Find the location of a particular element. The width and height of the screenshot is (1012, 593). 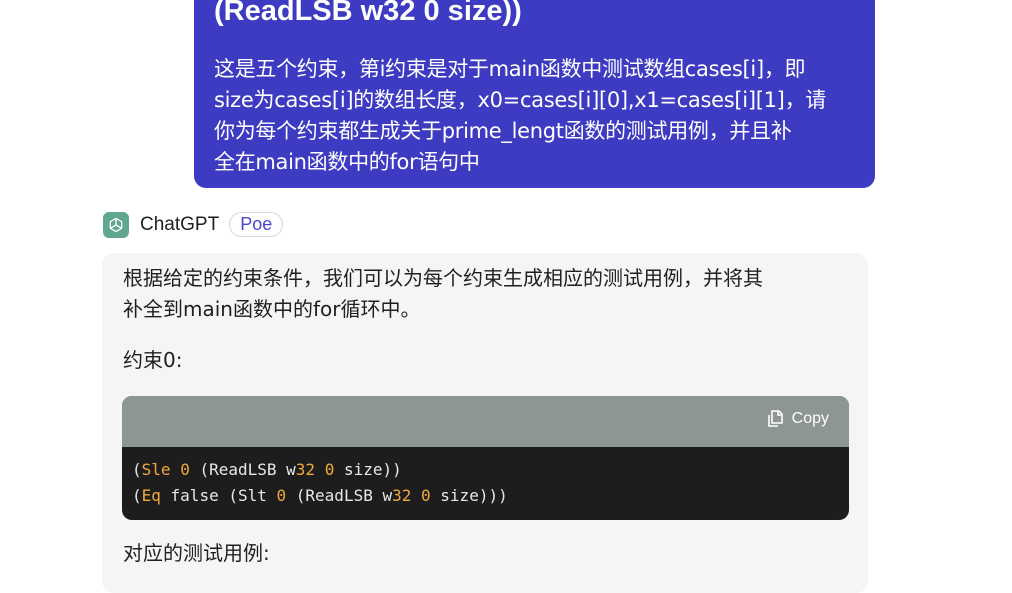

copy-icon is located at coordinates (775, 418).